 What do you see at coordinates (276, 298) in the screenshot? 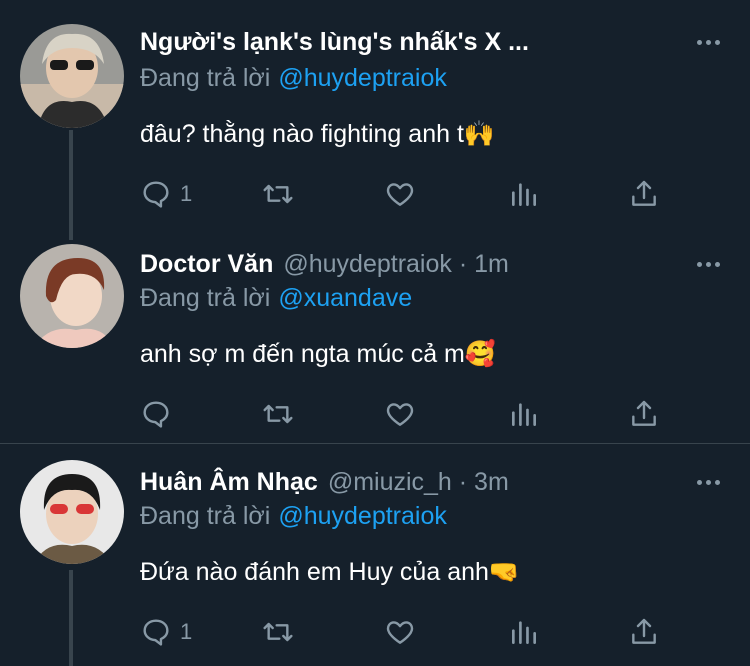
I see `replying-to: Đang trả lời @xuandave` at bounding box center [276, 298].